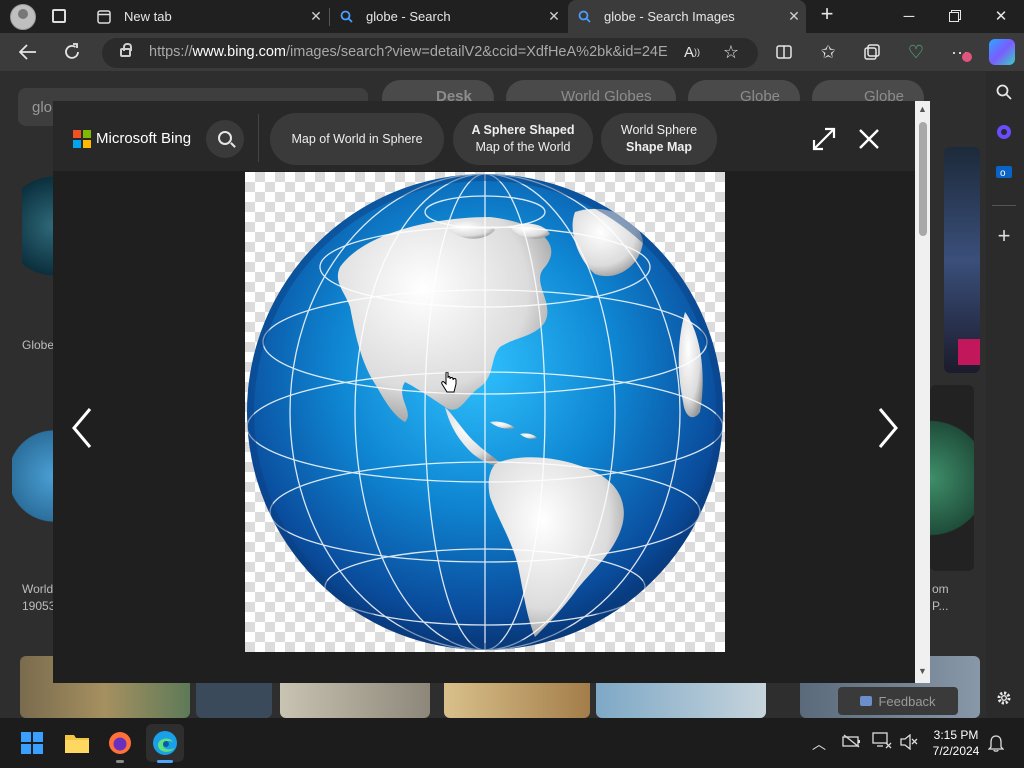  Describe the element at coordinates (692, 52) in the screenshot. I see `read-aloud-icon: A))` at that location.